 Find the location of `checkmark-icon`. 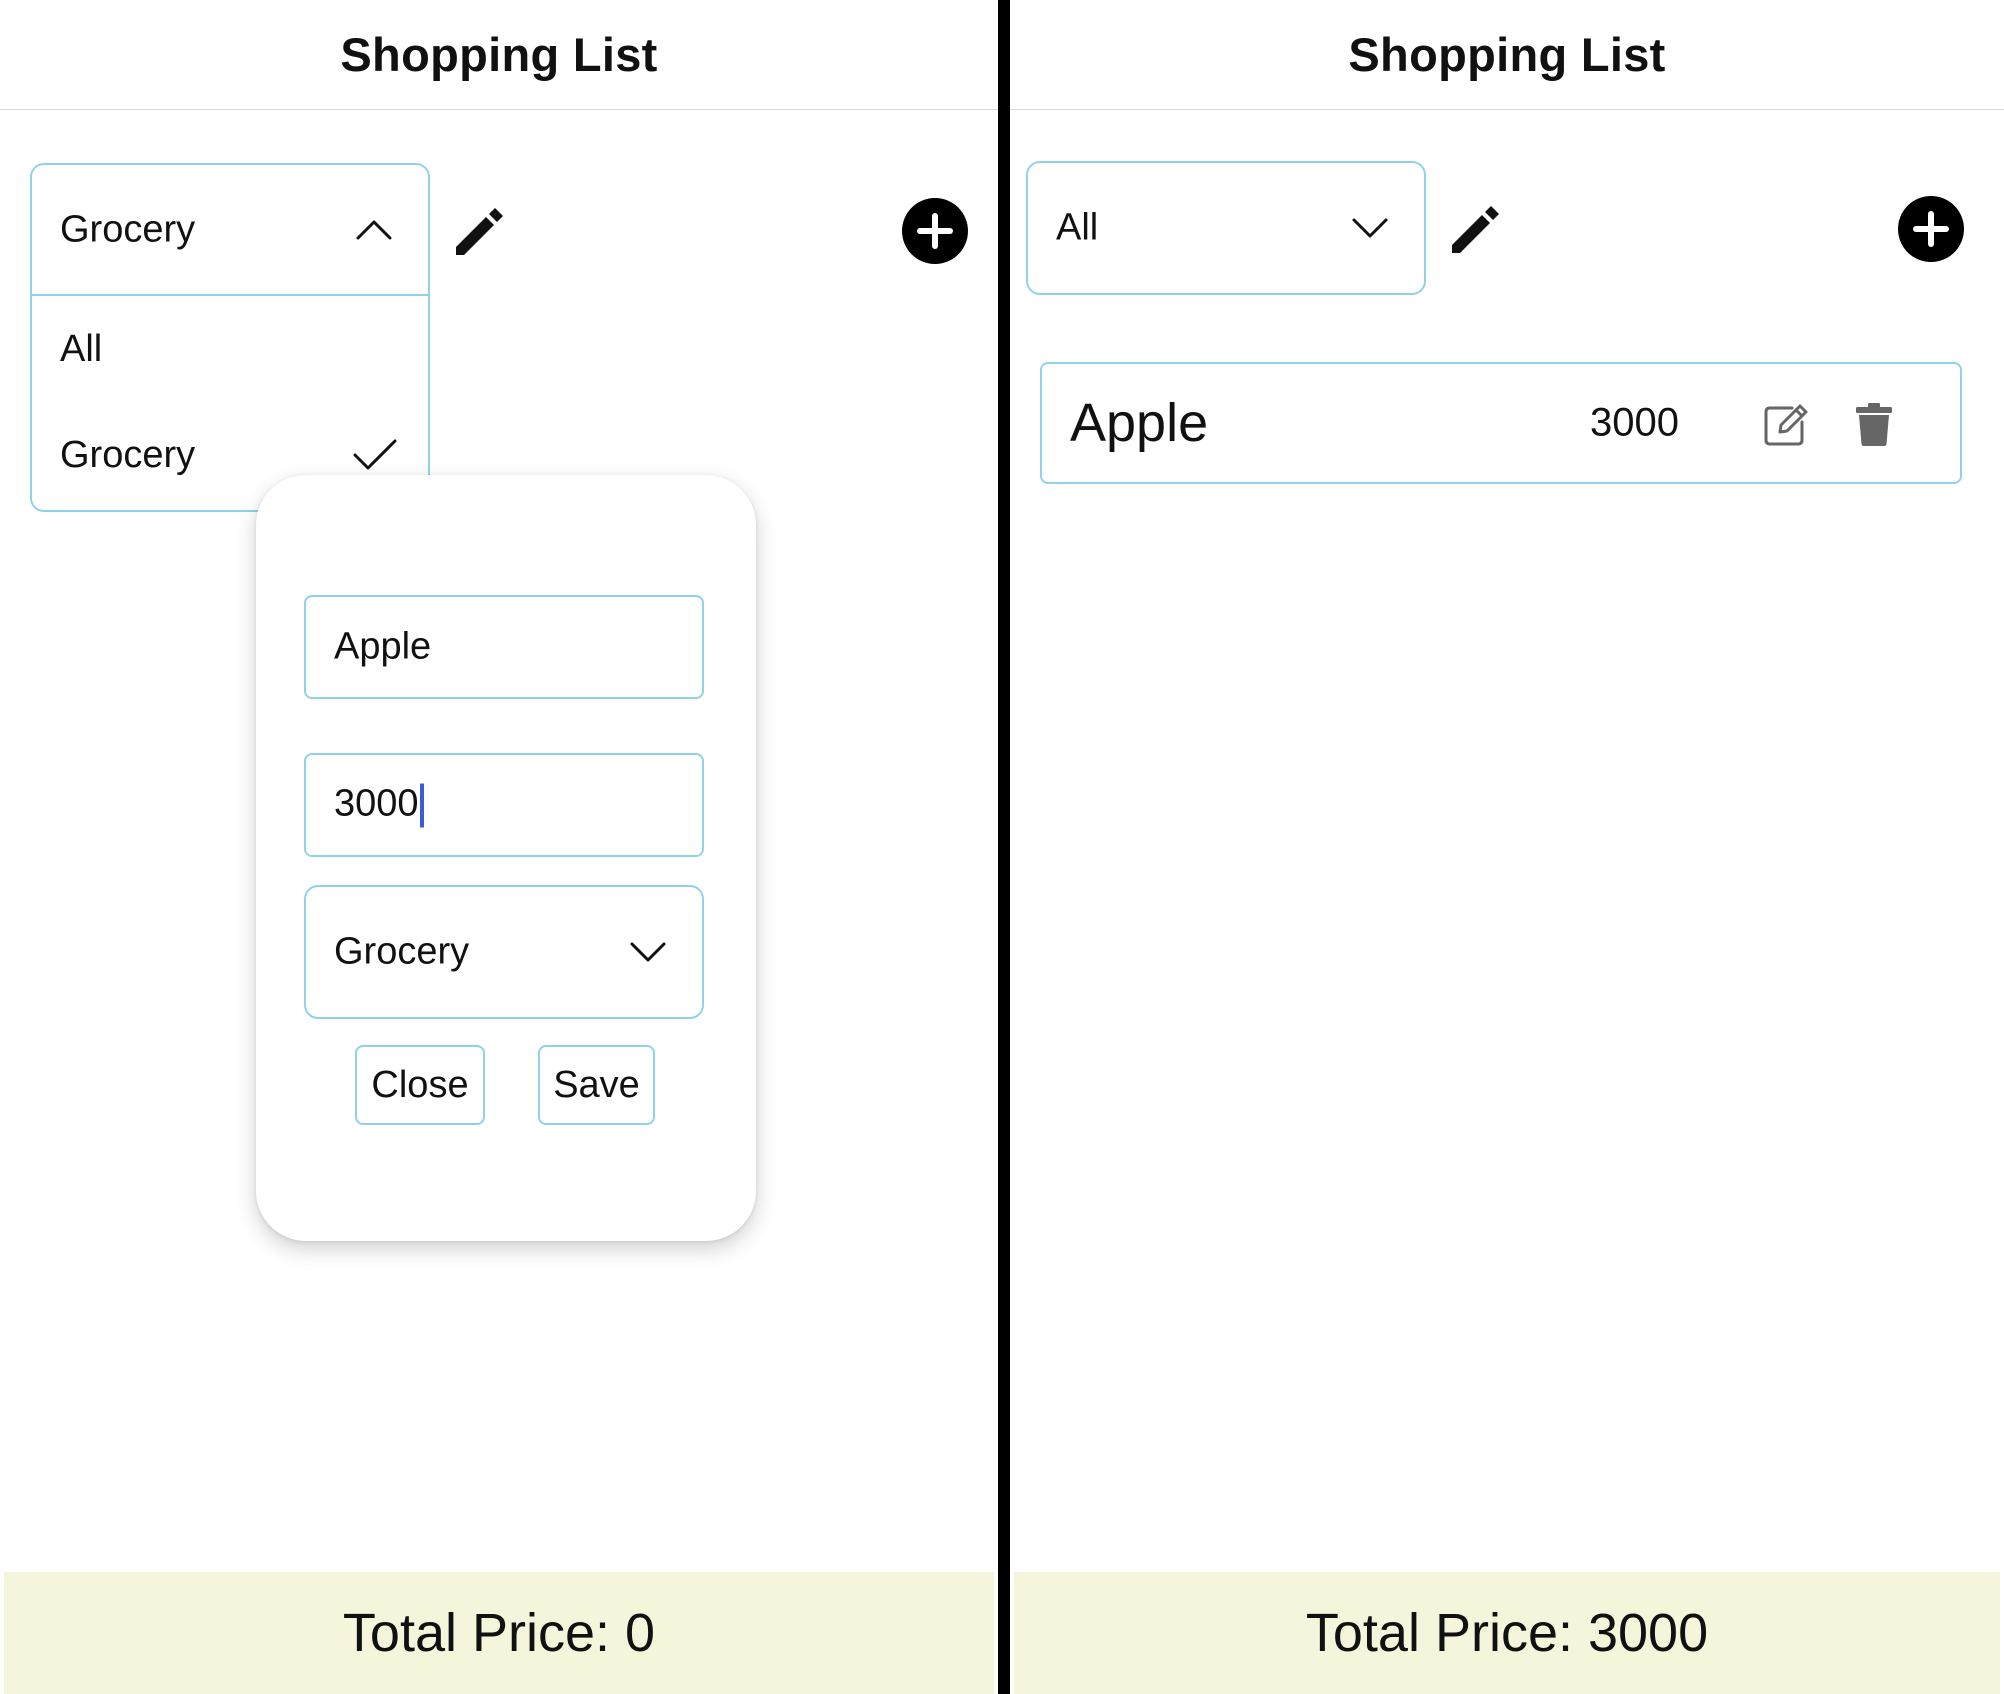

checkmark-icon is located at coordinates (375, 454).